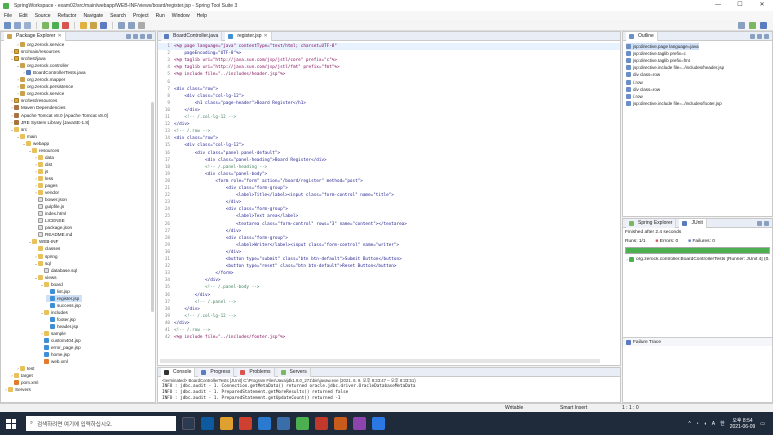 The height and width of the screenshot is (435, 773). Describe the element at coordinates (264, 423) in the screenshot. I see `store-icon` at that location.